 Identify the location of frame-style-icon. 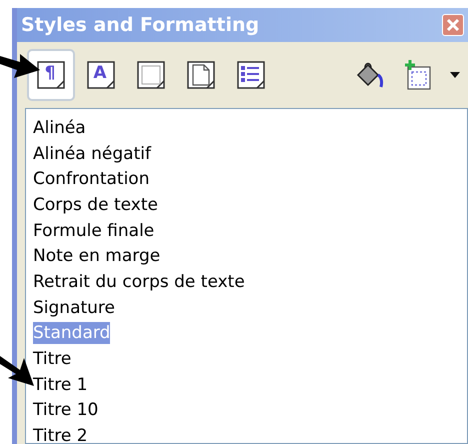
(151, 75).